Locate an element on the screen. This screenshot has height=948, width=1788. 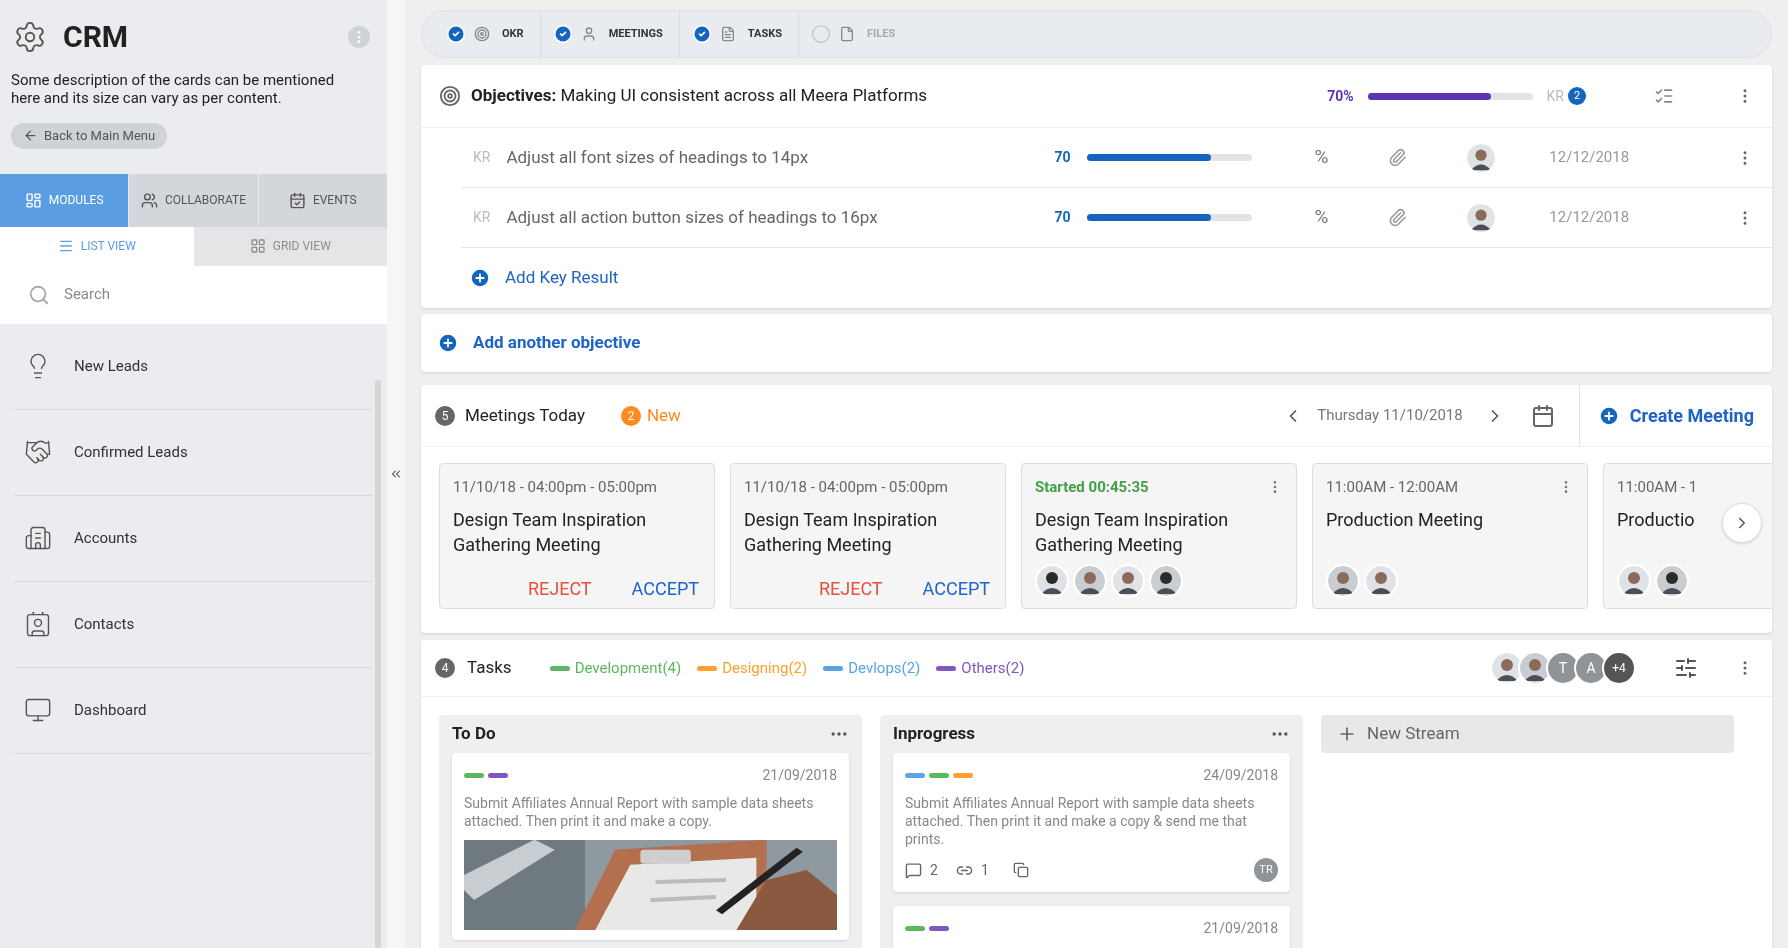
assignee-avatar: TR is located at coordinates (1266, 870).